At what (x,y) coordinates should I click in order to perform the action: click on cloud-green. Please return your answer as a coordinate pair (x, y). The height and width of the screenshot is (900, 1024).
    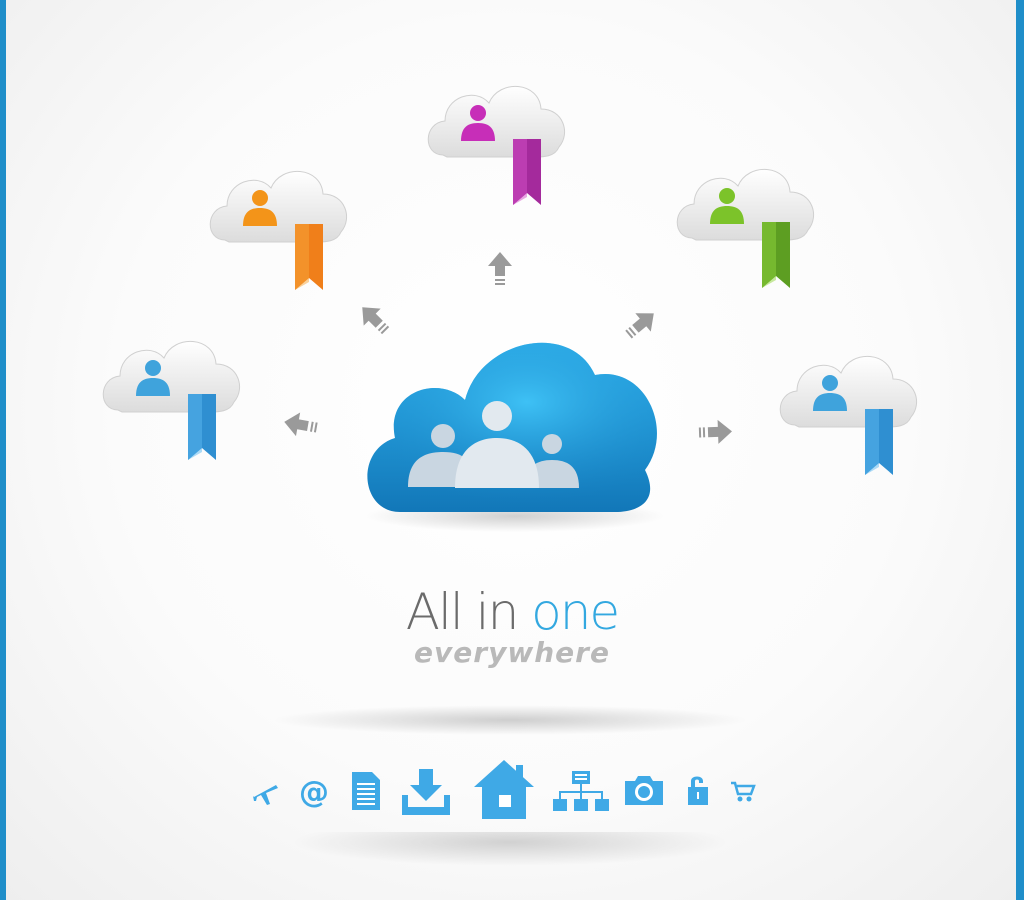
    Looking at the image, I should click on (747, 223).